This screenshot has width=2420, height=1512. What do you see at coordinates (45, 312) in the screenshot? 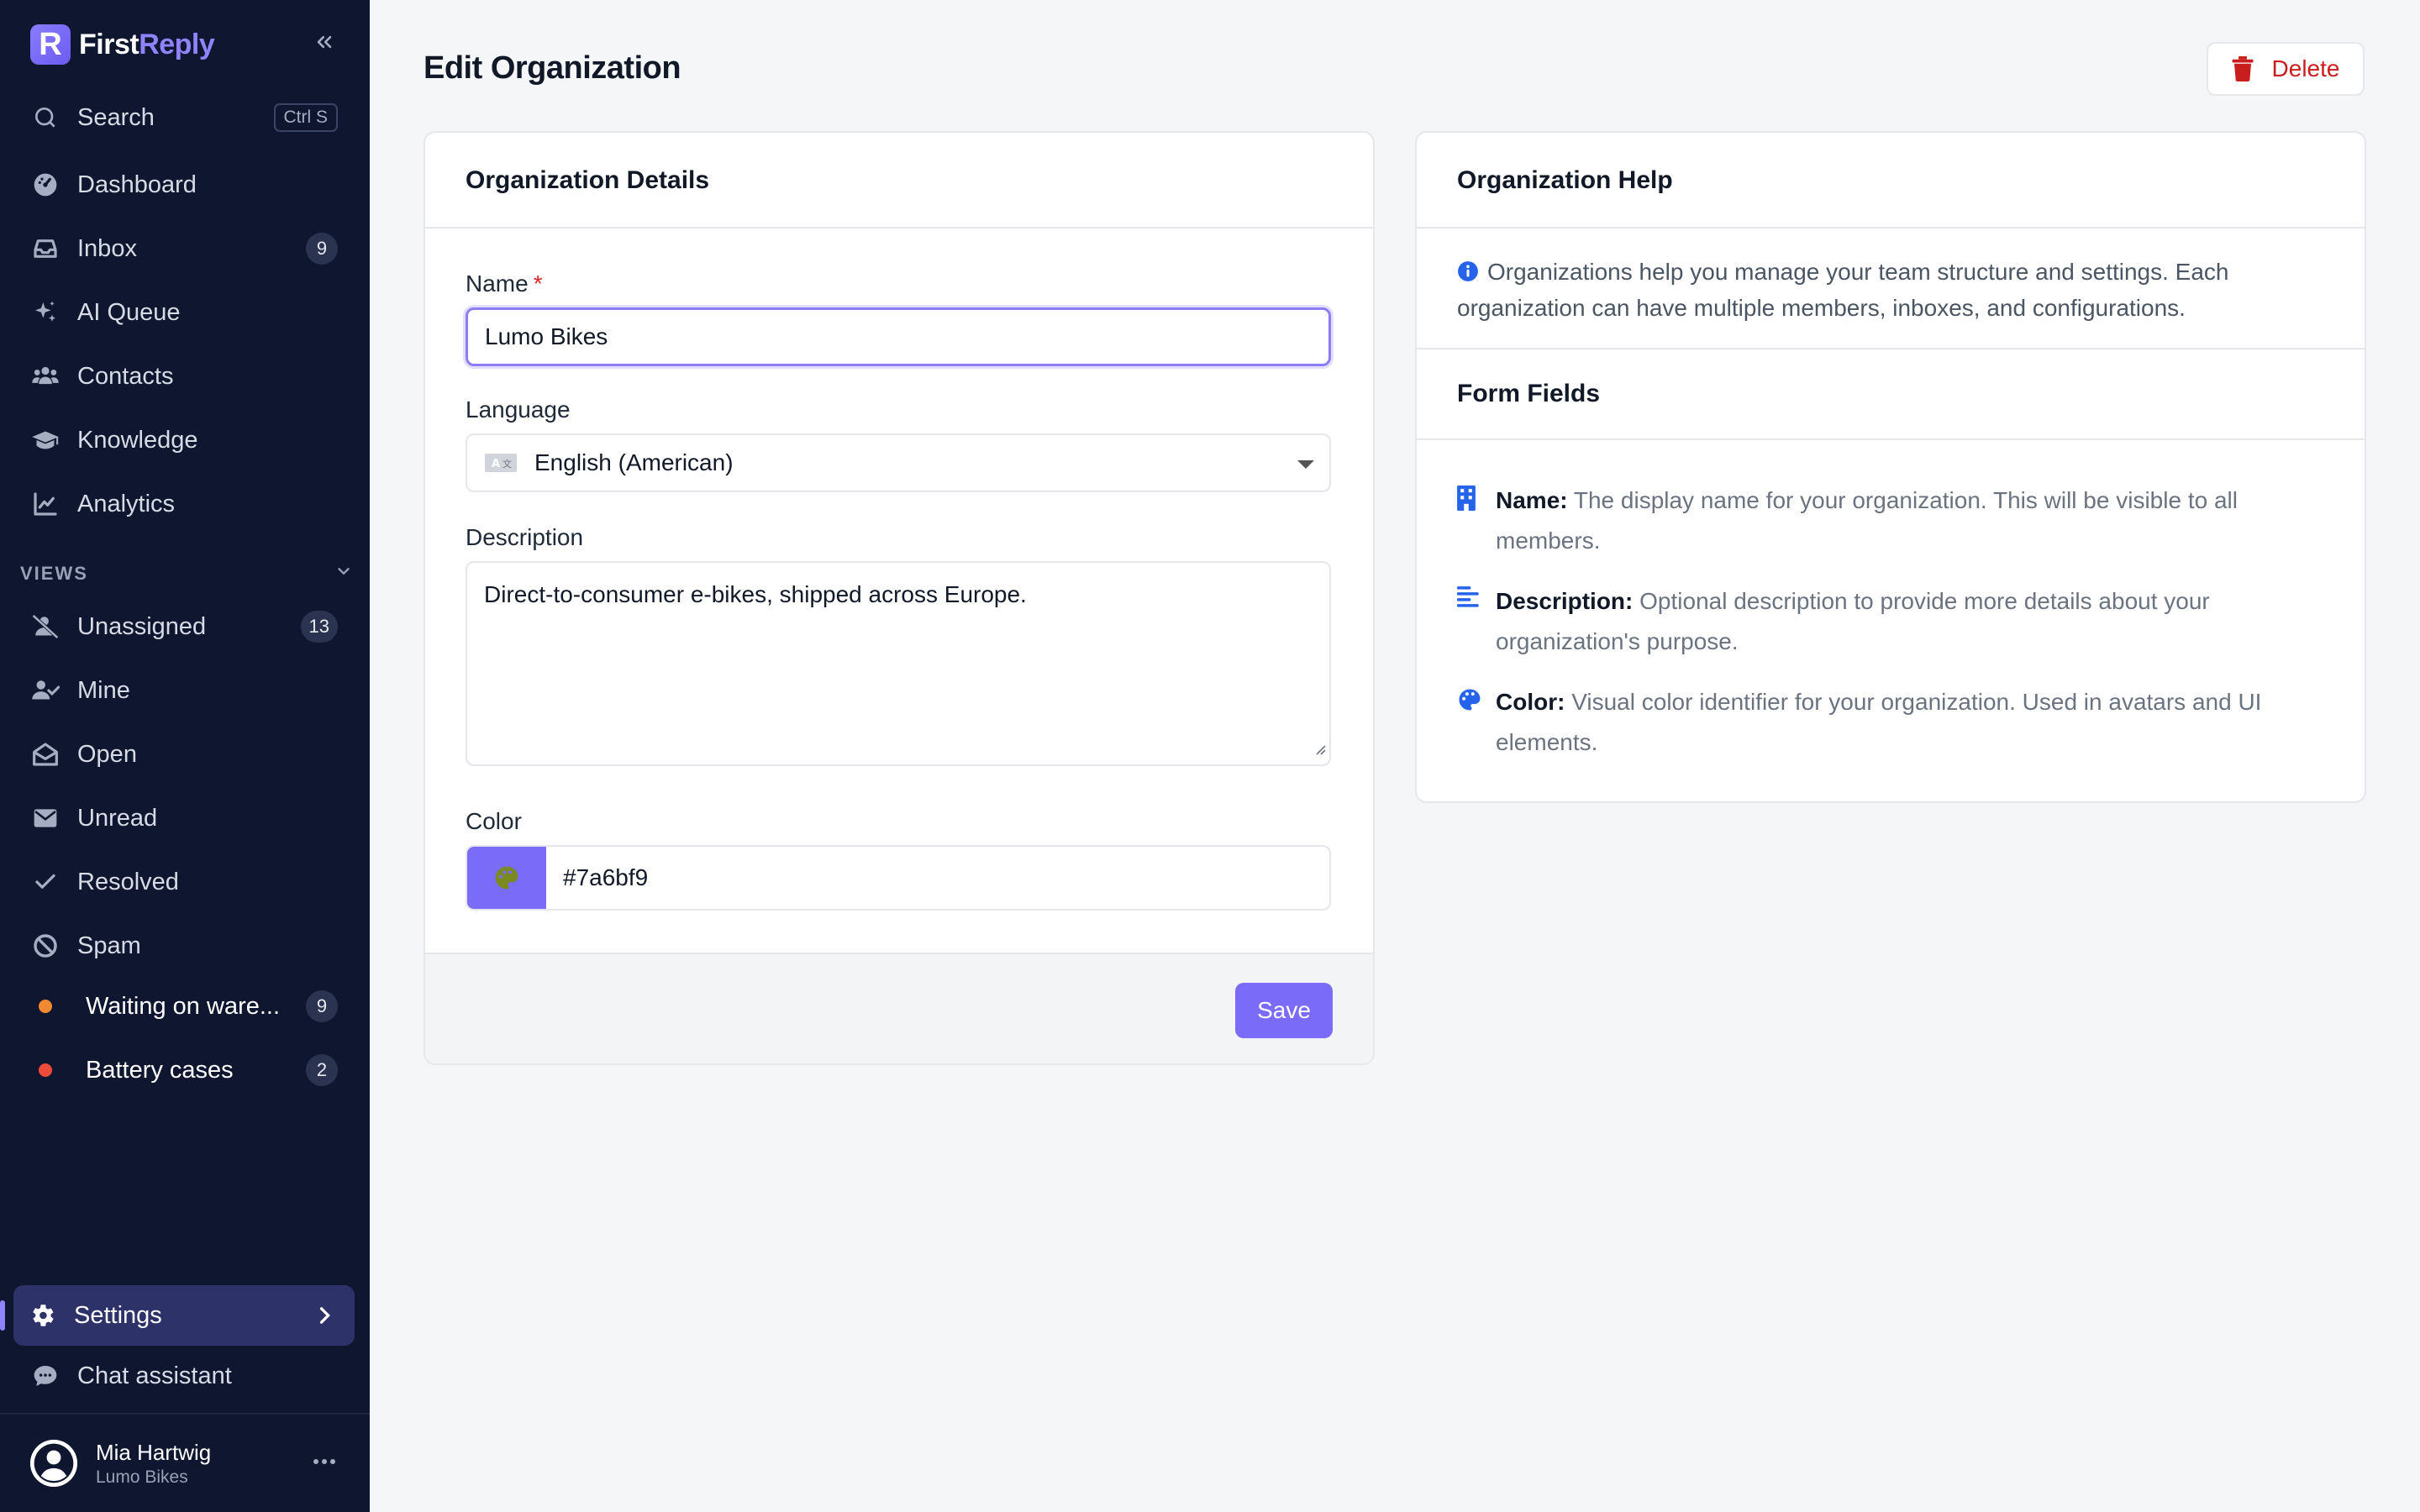
I see `sparkle-icon` at bounding box center [45, 312].